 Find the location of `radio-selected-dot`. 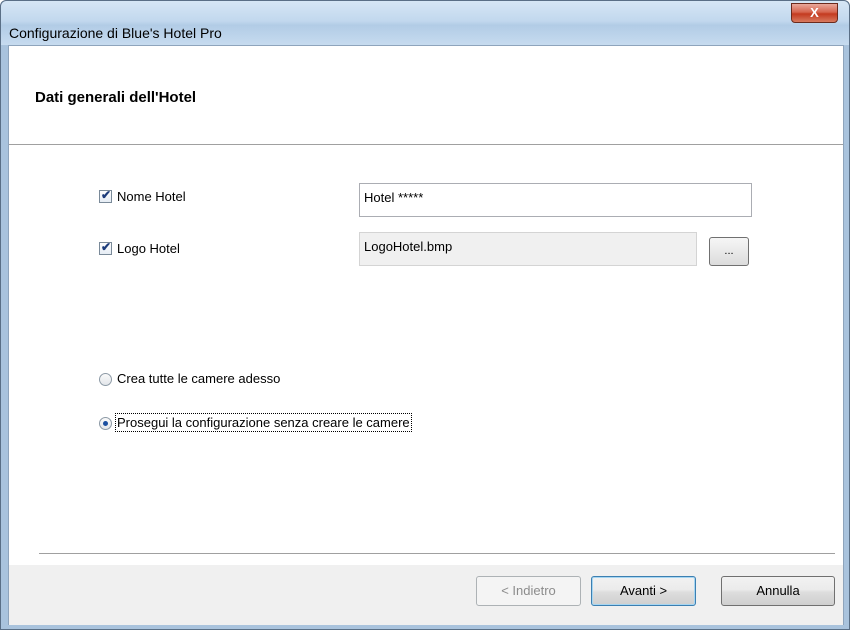

radio-selected-dot is located at coordinates (105, 423).